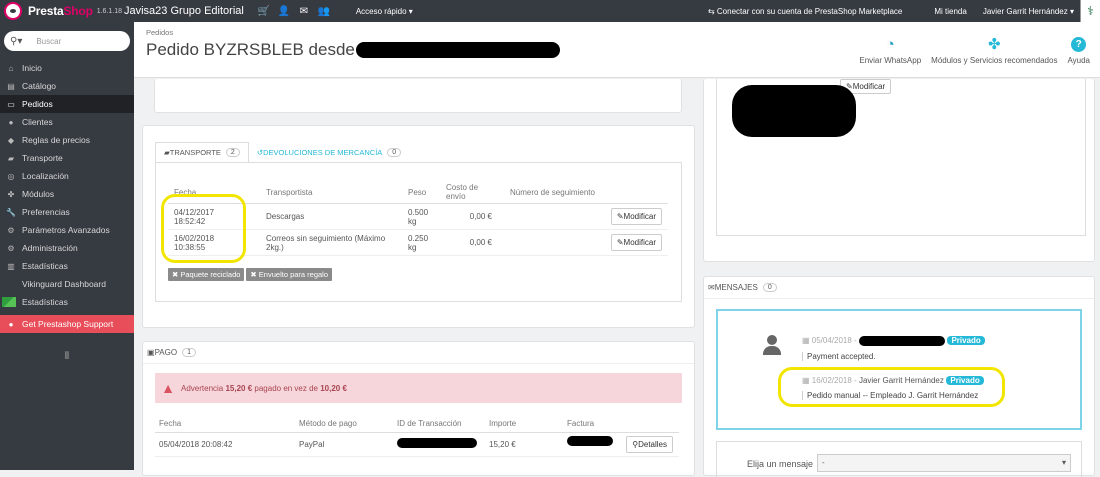 This screenshot has height=477, width=1100. What do you see at coordinates (60, 11) in the screenshot?
I see `brand-name: PrestaShop` at bounding box center [60, 11].